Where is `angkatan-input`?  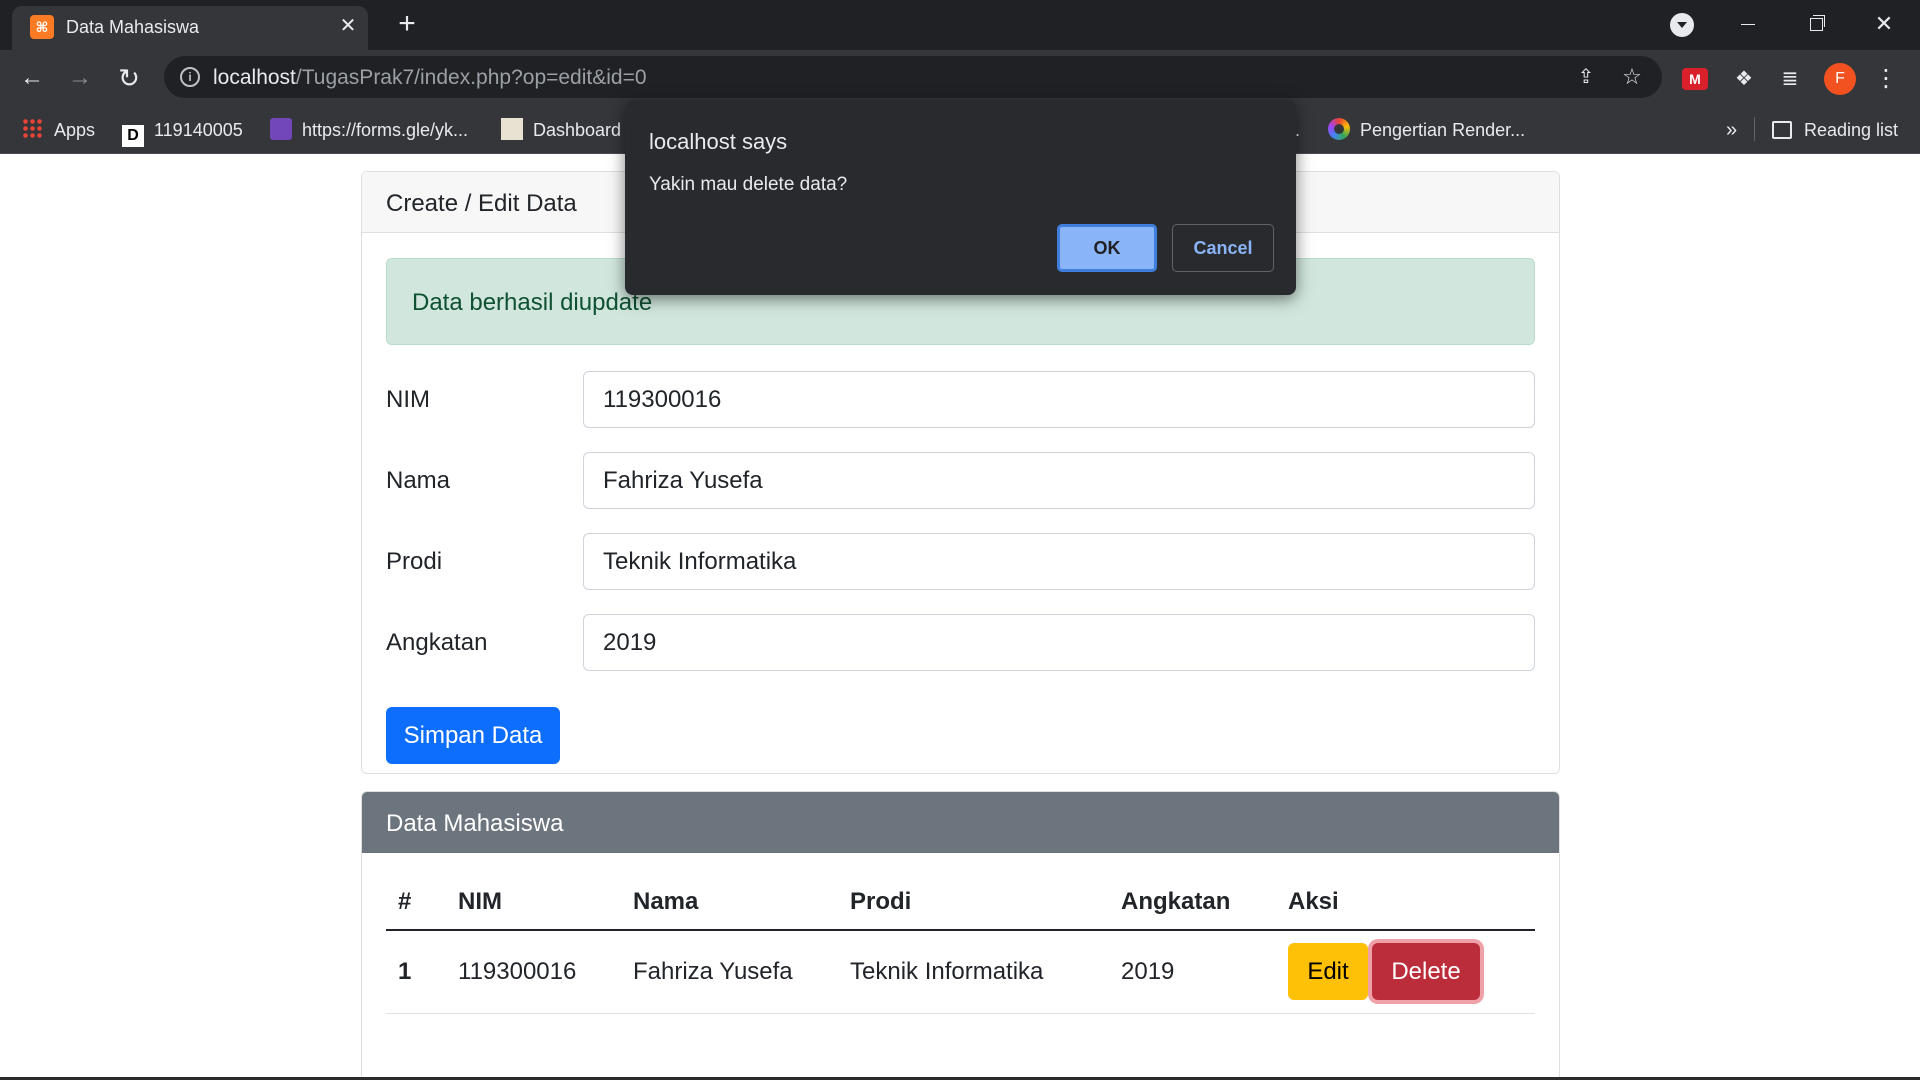 angkatan-input is located at coordinates (1059, 642).